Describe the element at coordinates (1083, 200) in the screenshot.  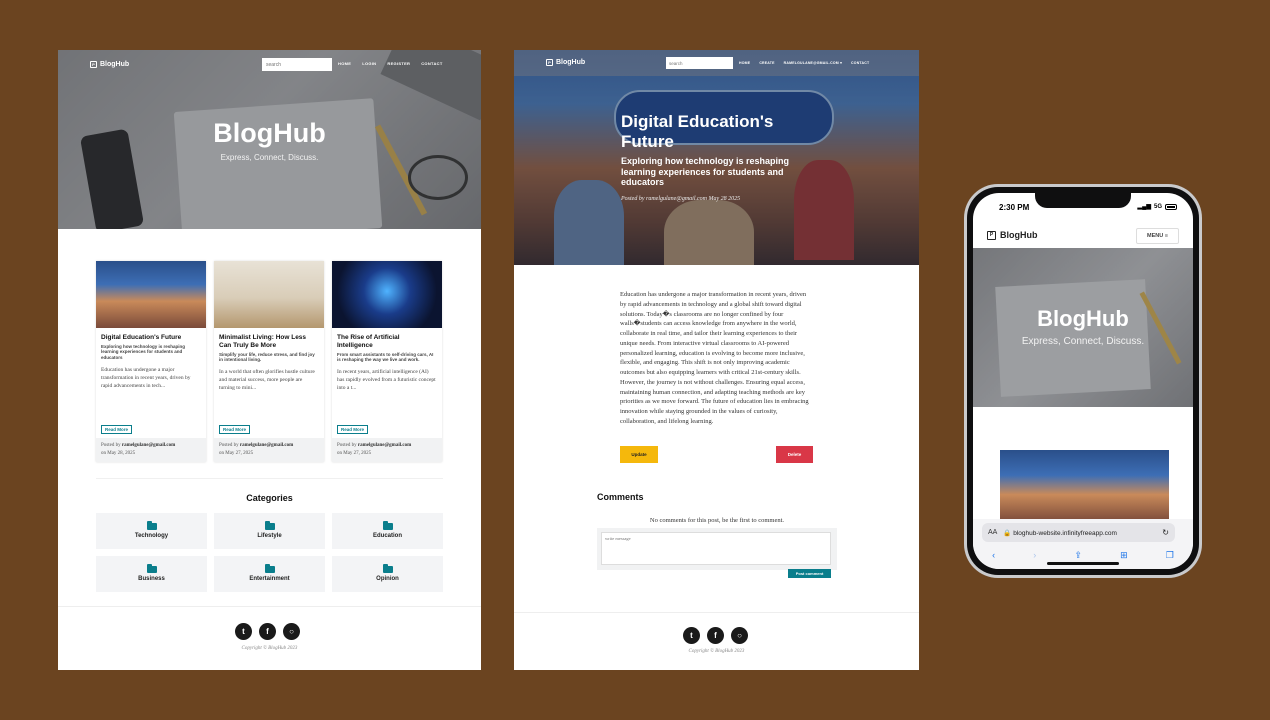
I see `phone-notch` at that location.